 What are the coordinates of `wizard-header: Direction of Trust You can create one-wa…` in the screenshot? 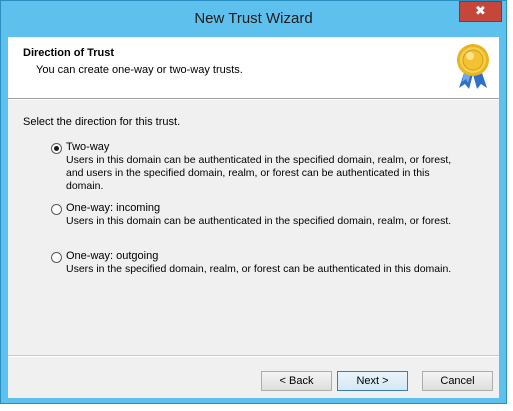 It's located at (253, 68).